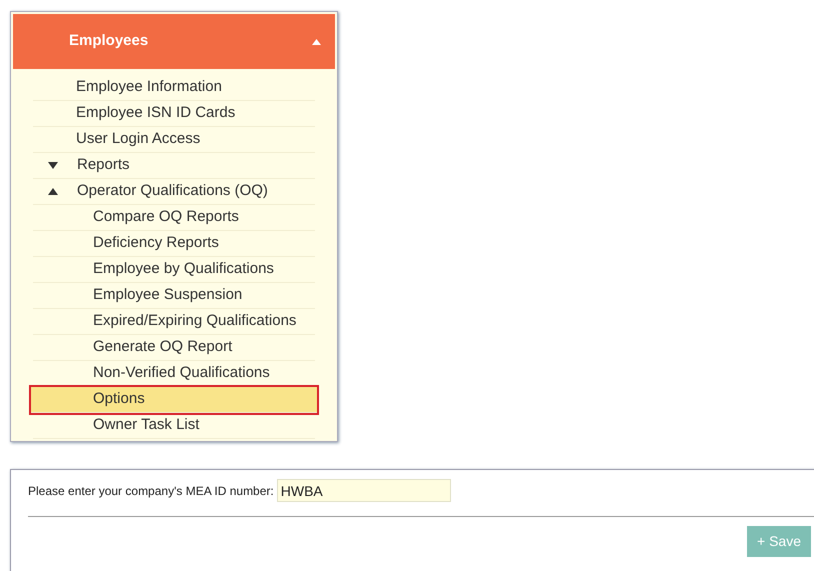 The image size is (814, 571). I want to click on menu-item: Owner Task List, so click(174, 426).